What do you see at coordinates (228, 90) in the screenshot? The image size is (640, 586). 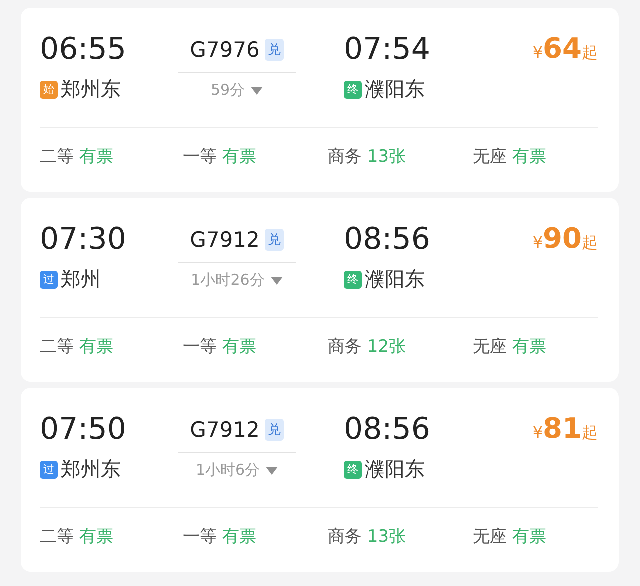 I see `duration: 59分` at bounding box center [228, 90].